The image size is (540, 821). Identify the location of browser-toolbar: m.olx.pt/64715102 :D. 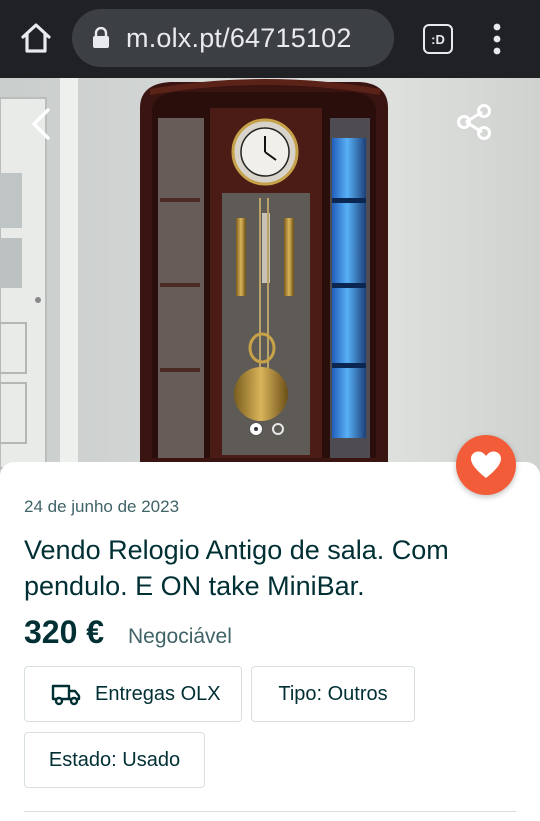
(270, 39).